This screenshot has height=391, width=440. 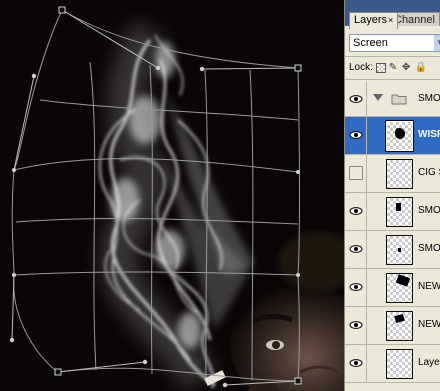 What do you see at coordinates (371, 20) in the screenshot?
I see `tab-layers-label: Layers` at bounding box center [371, 20].